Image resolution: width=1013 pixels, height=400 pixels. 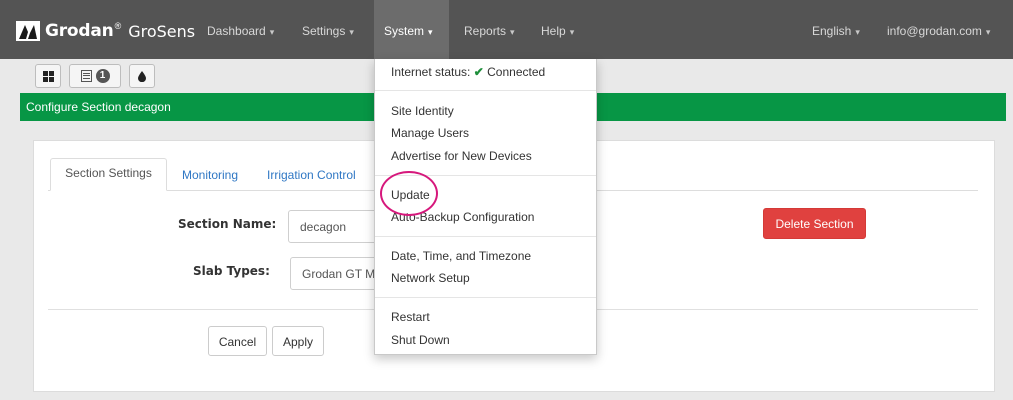 What do you see at coordinates (162, 31) in the screenshot?
I see `product-name: GroSens` at bounding box center [162, 31].